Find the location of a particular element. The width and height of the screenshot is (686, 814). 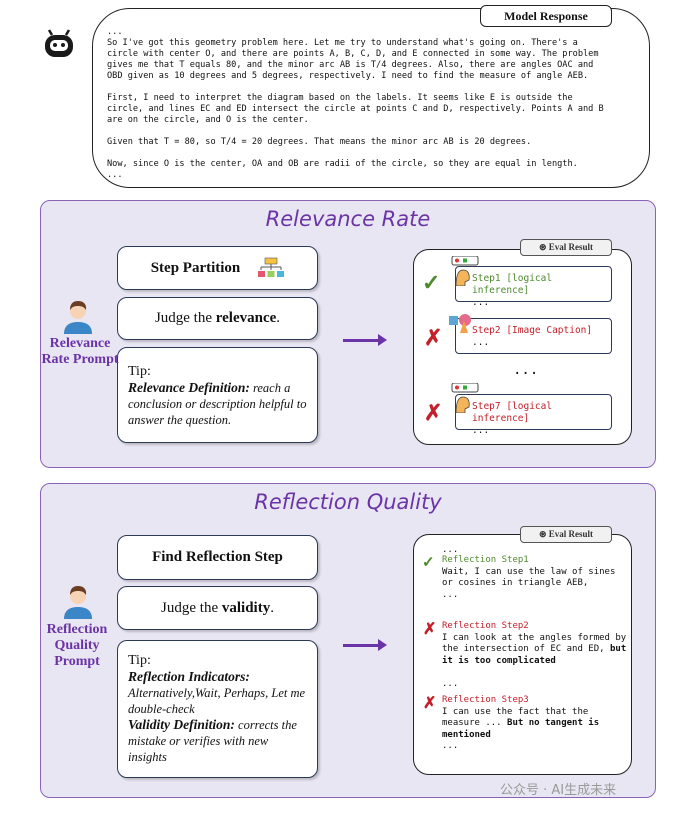

relevance-prompt-label: Relevance Rate Prompt is located at coordinates (80, 351).